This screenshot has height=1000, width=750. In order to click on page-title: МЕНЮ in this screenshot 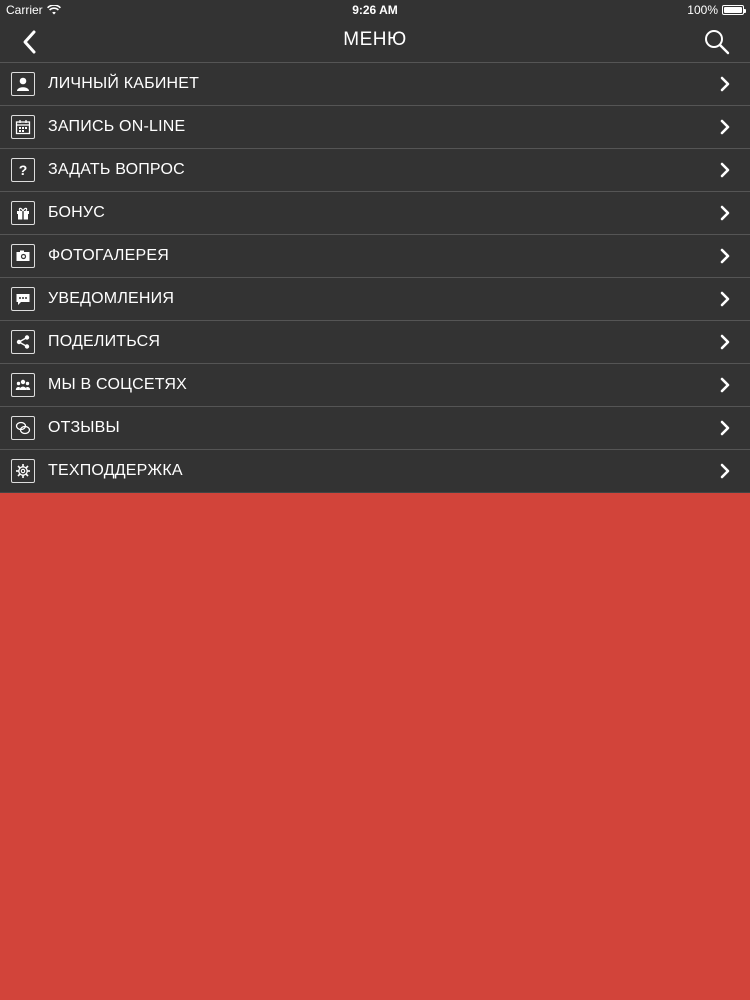, I will do `click(375, 39)`.